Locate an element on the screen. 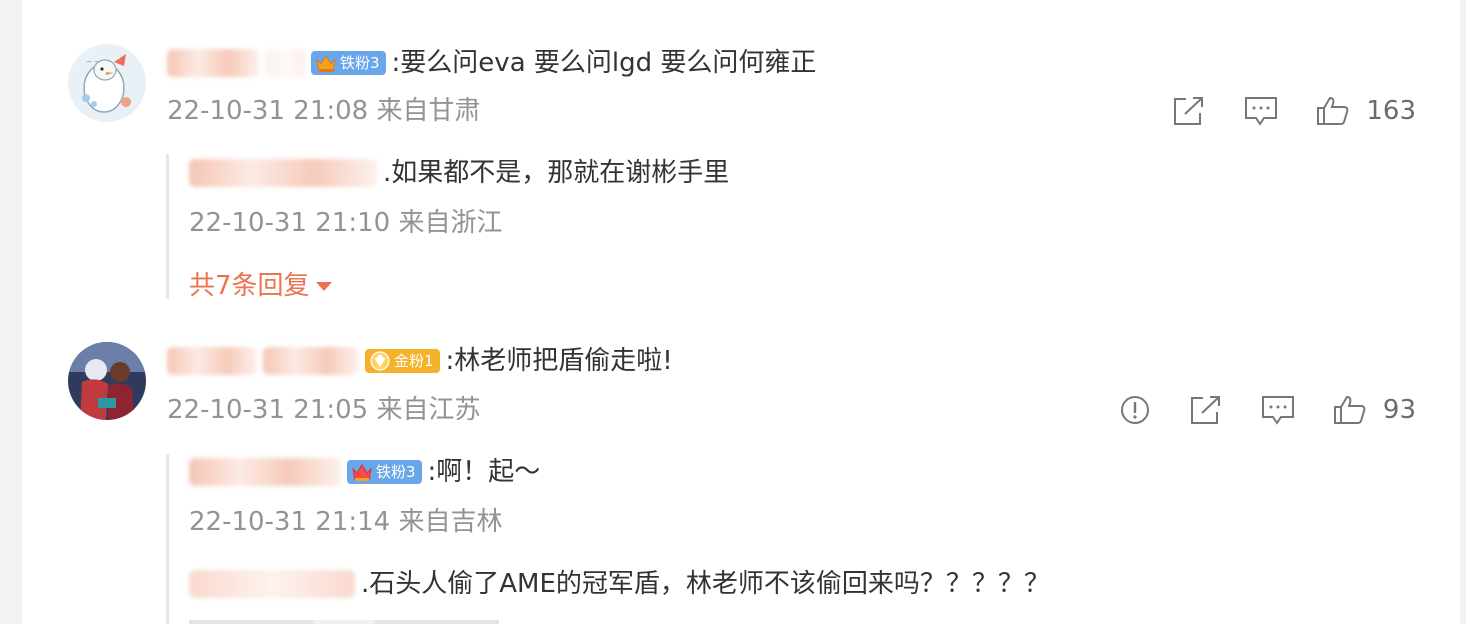  report-icon is located at coordinates (1135, 410).